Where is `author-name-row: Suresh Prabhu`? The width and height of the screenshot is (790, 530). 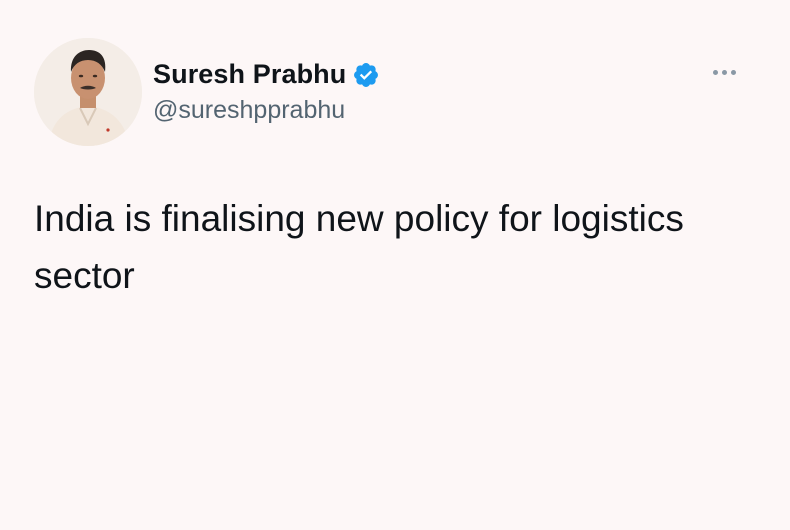 author-name-row: Suresh Prabhu is located at coordinates (266, 74).